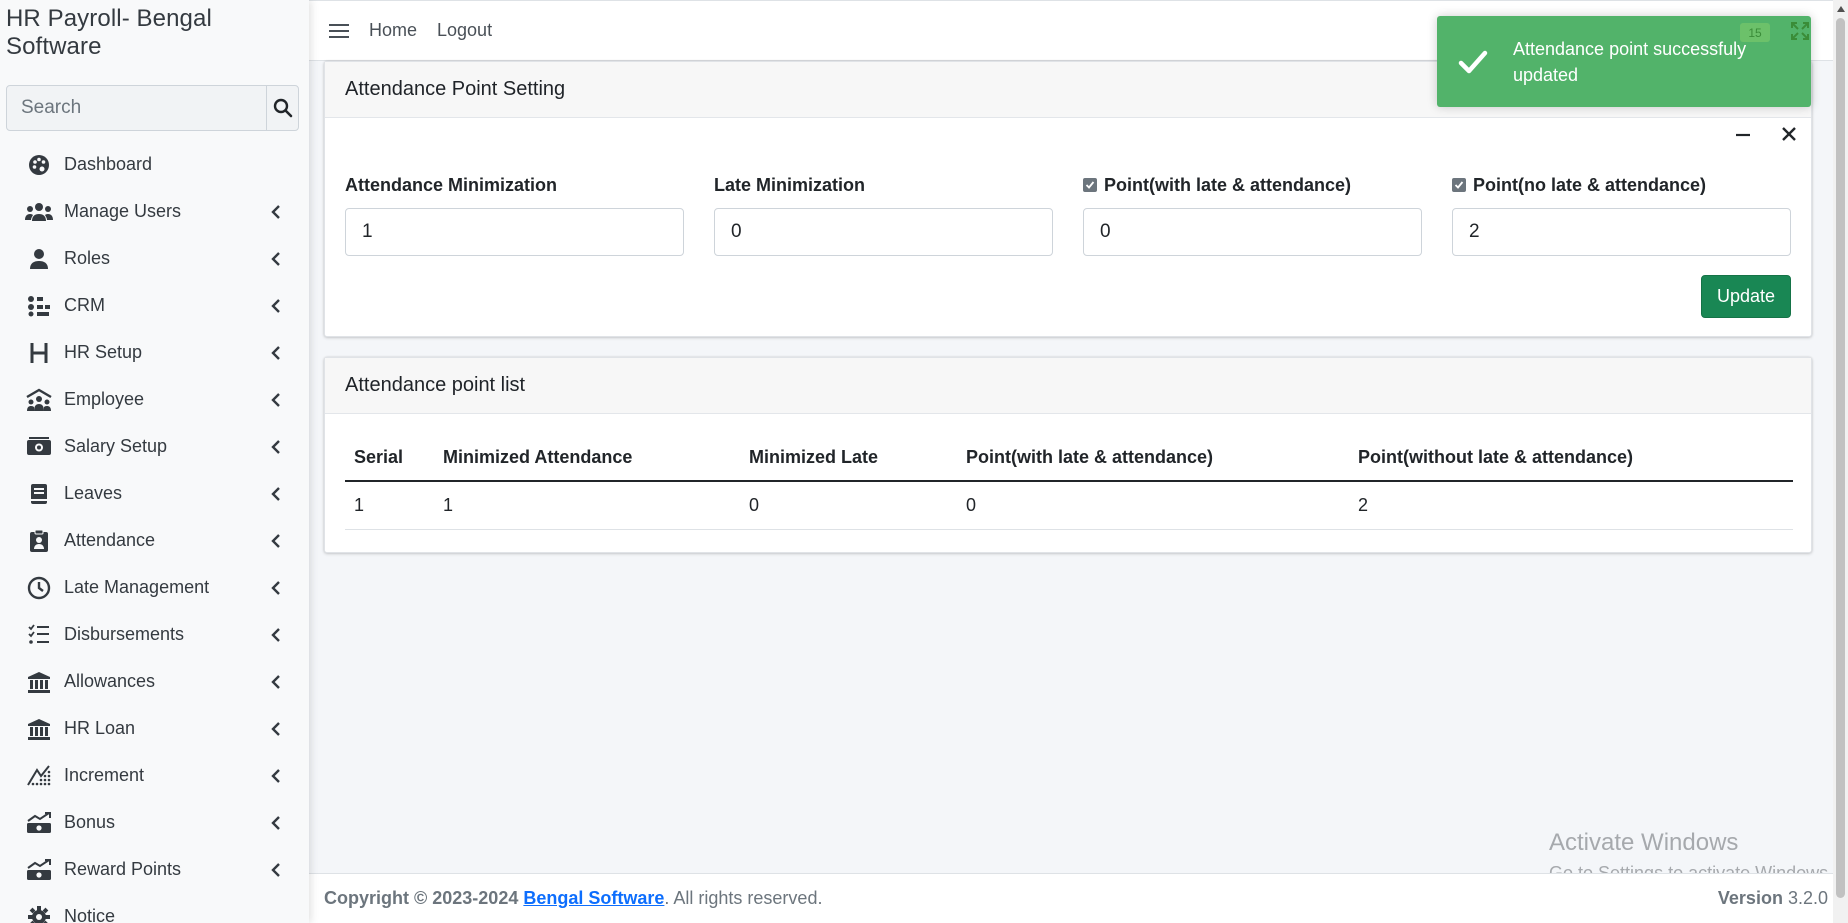 Image resolution: width=1848 pixels, height=923 pixels. What do you see at coordinates (108, 164) in the screenshot?
I see `sidebar-item-label: Dashboard` at bounding box center [108, 164].